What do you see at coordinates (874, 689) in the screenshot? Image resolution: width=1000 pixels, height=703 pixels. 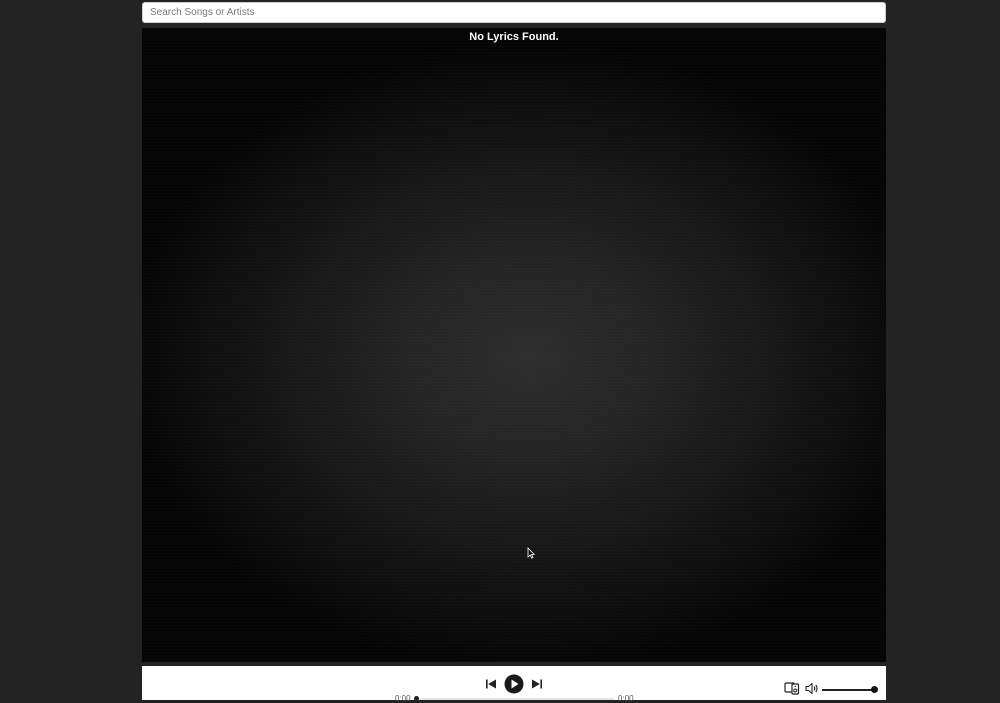 I see `volume-slider-knob` at bounding box center [874, 689].